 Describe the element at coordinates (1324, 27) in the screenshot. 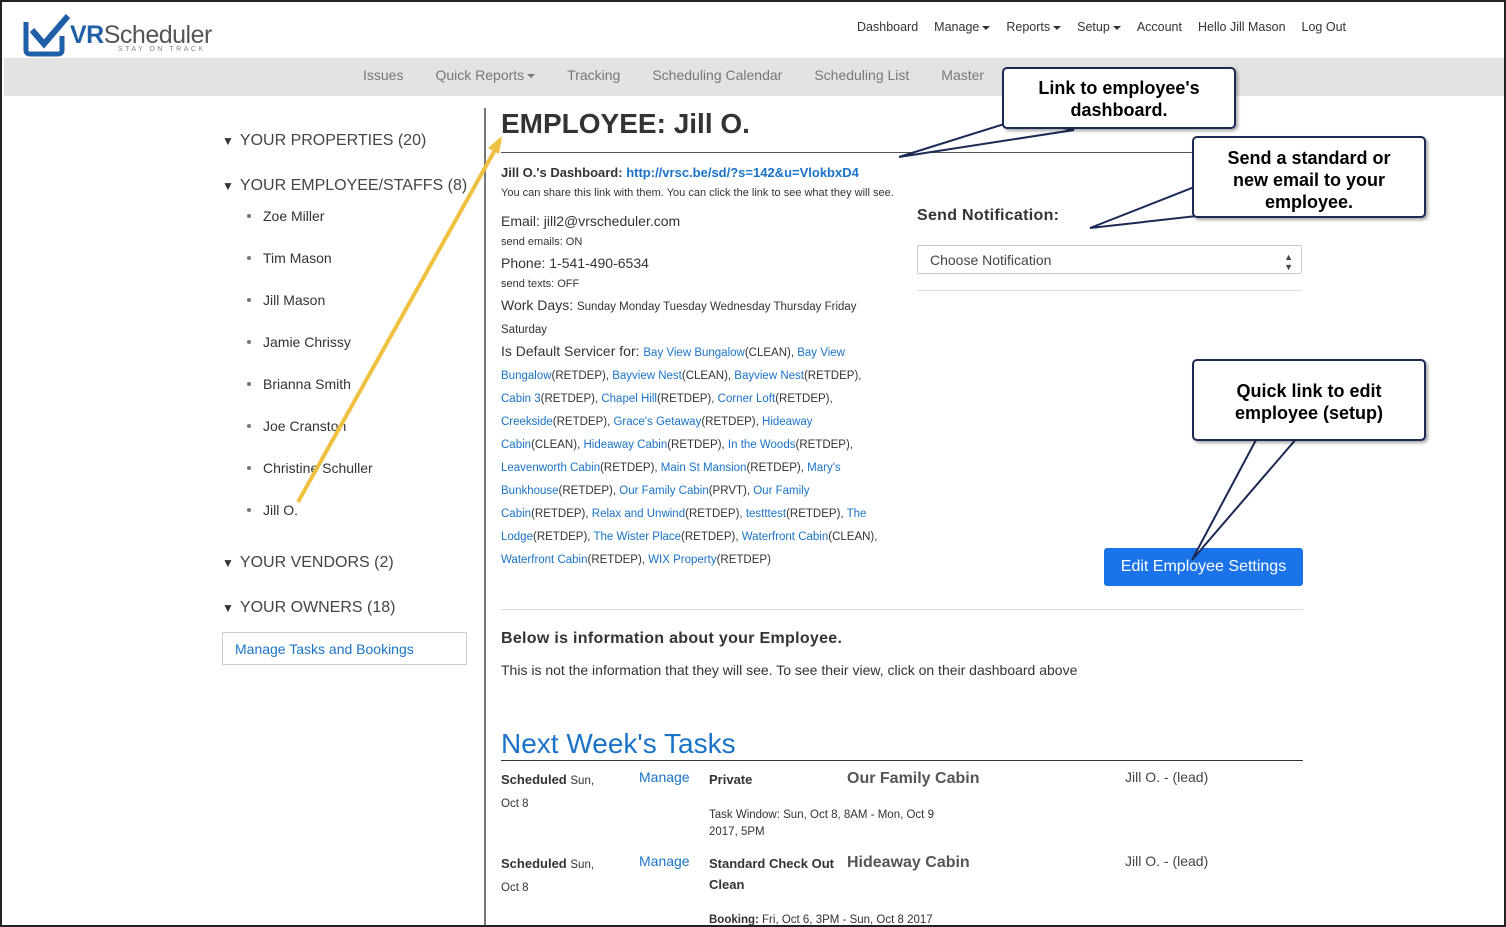

I see `nav-logout: Log Out` at that location.